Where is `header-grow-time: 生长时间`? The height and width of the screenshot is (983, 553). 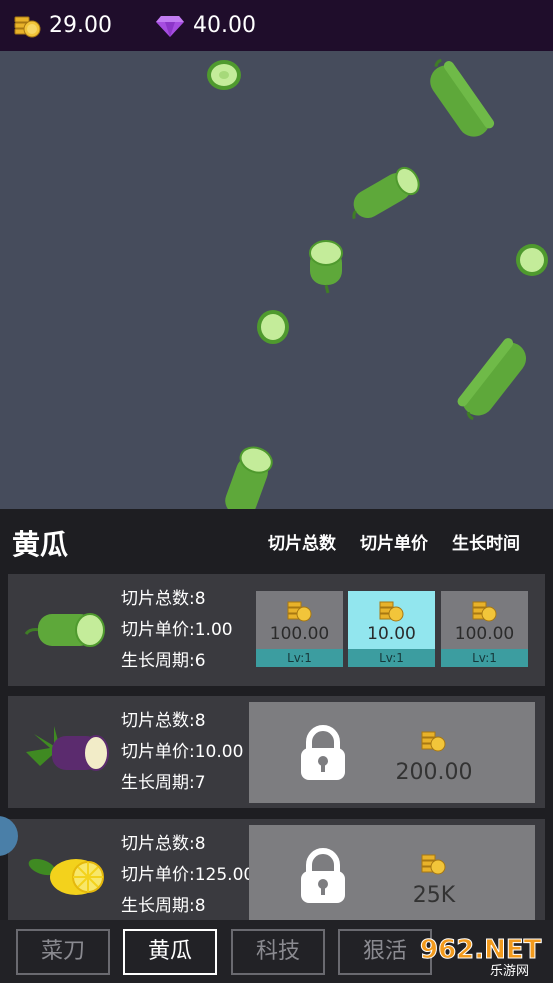
header-grow-time: 生长时间 is located at coordinates (486, 544).